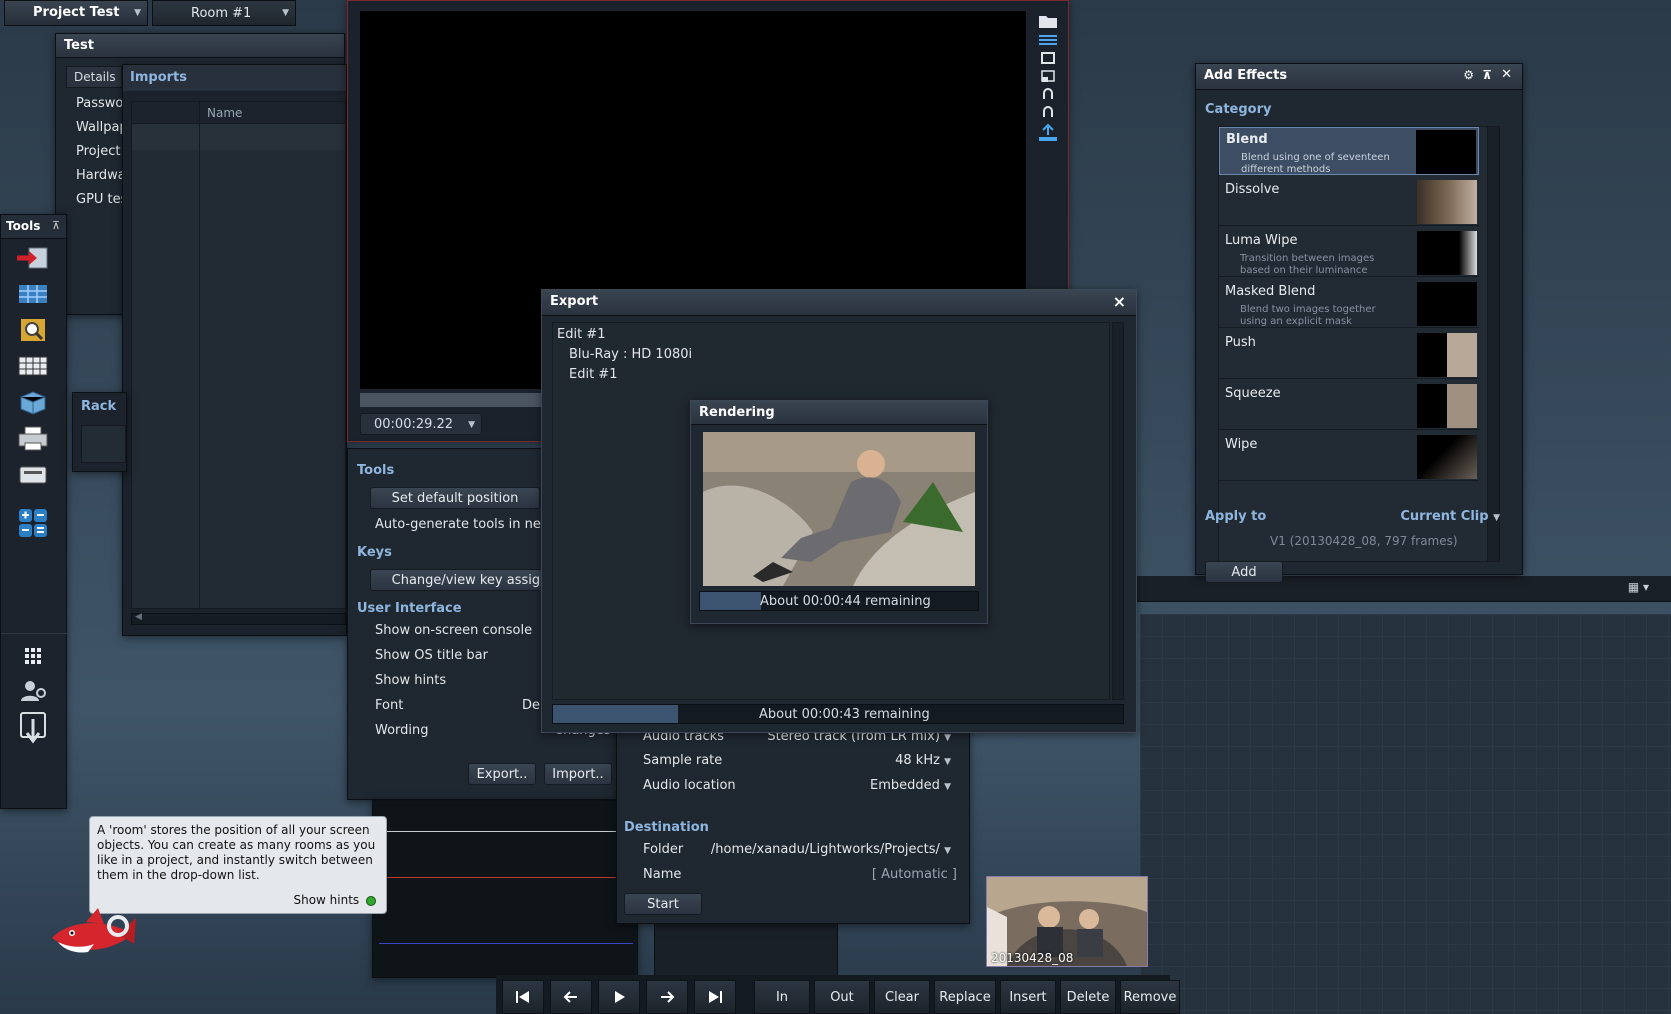  Describe the element at coordinates (33, 728) in the screenshot. I see `download-icon` at that location.